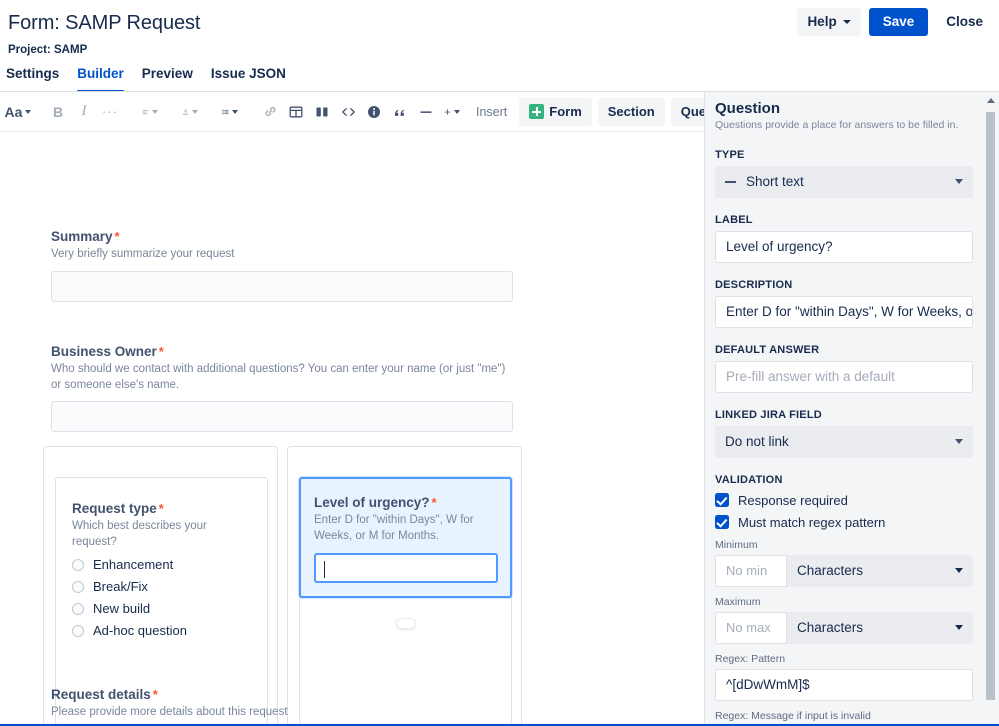 This screenshot has height=726, width=999. I want to click on close-button: Close, so click(964, 22).